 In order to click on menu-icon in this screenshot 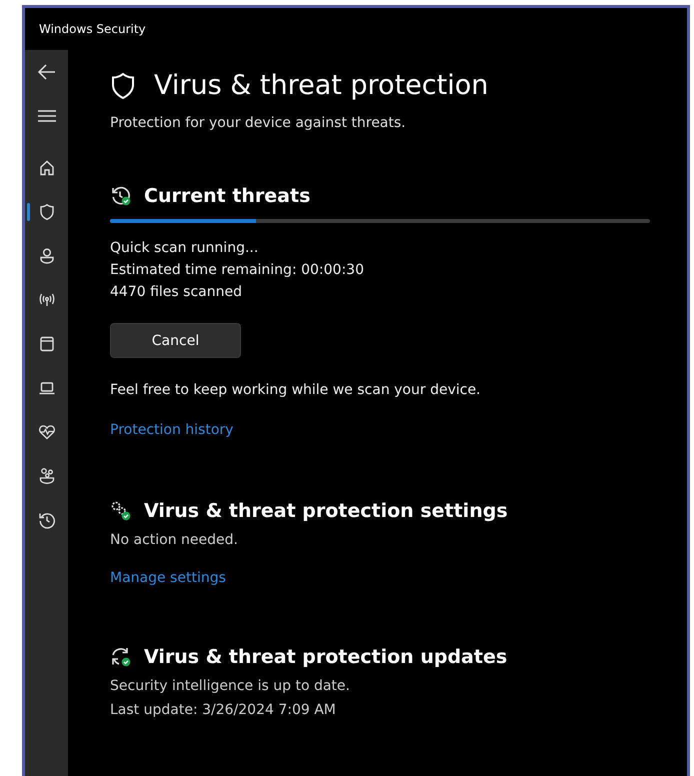, I will do `click(47, 116)`.